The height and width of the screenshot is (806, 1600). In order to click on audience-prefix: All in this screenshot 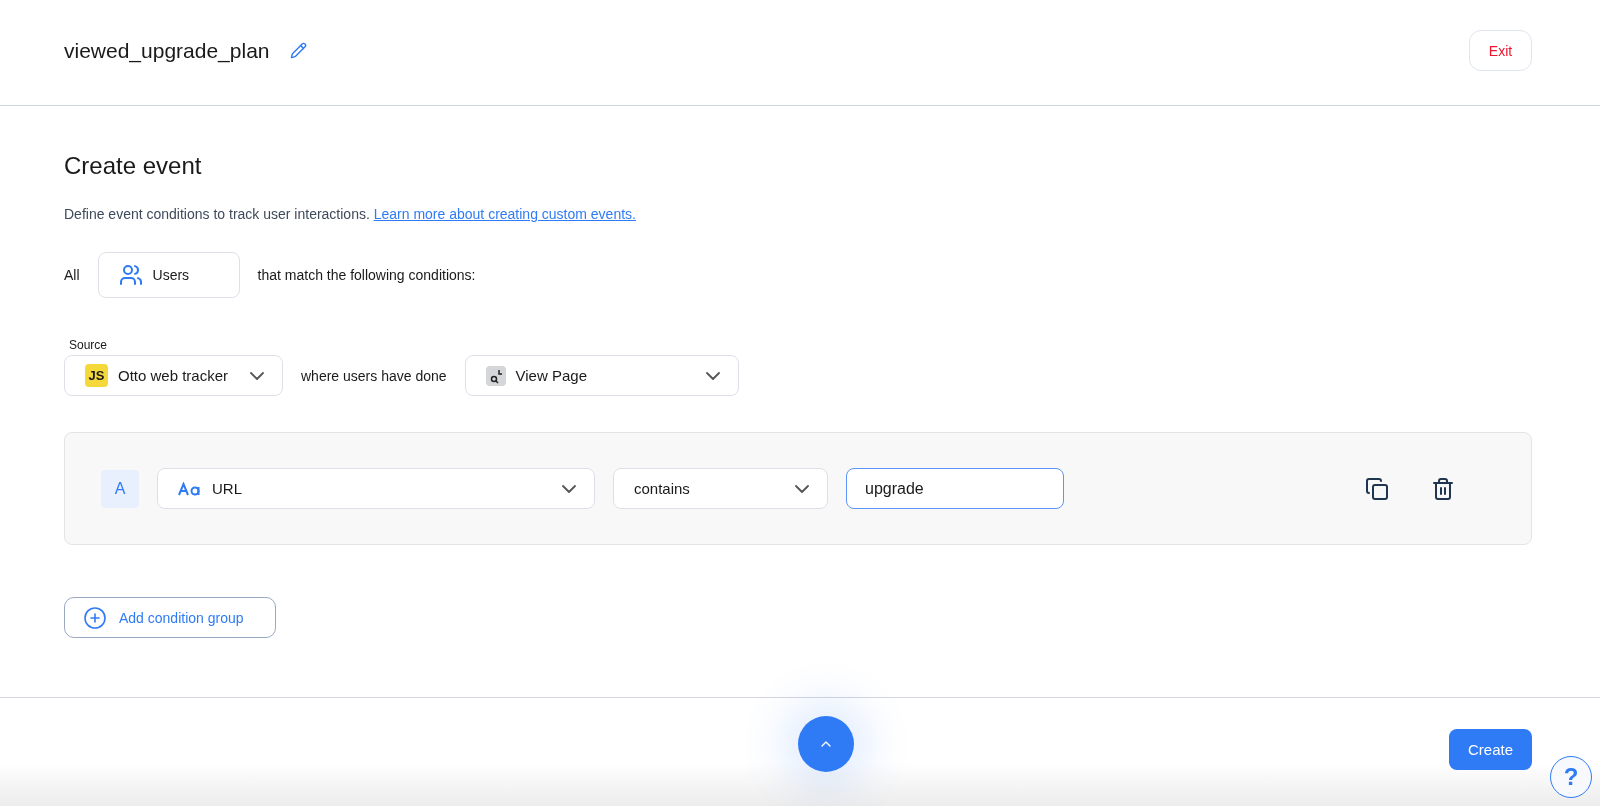, I will do `click(72, 275)`.